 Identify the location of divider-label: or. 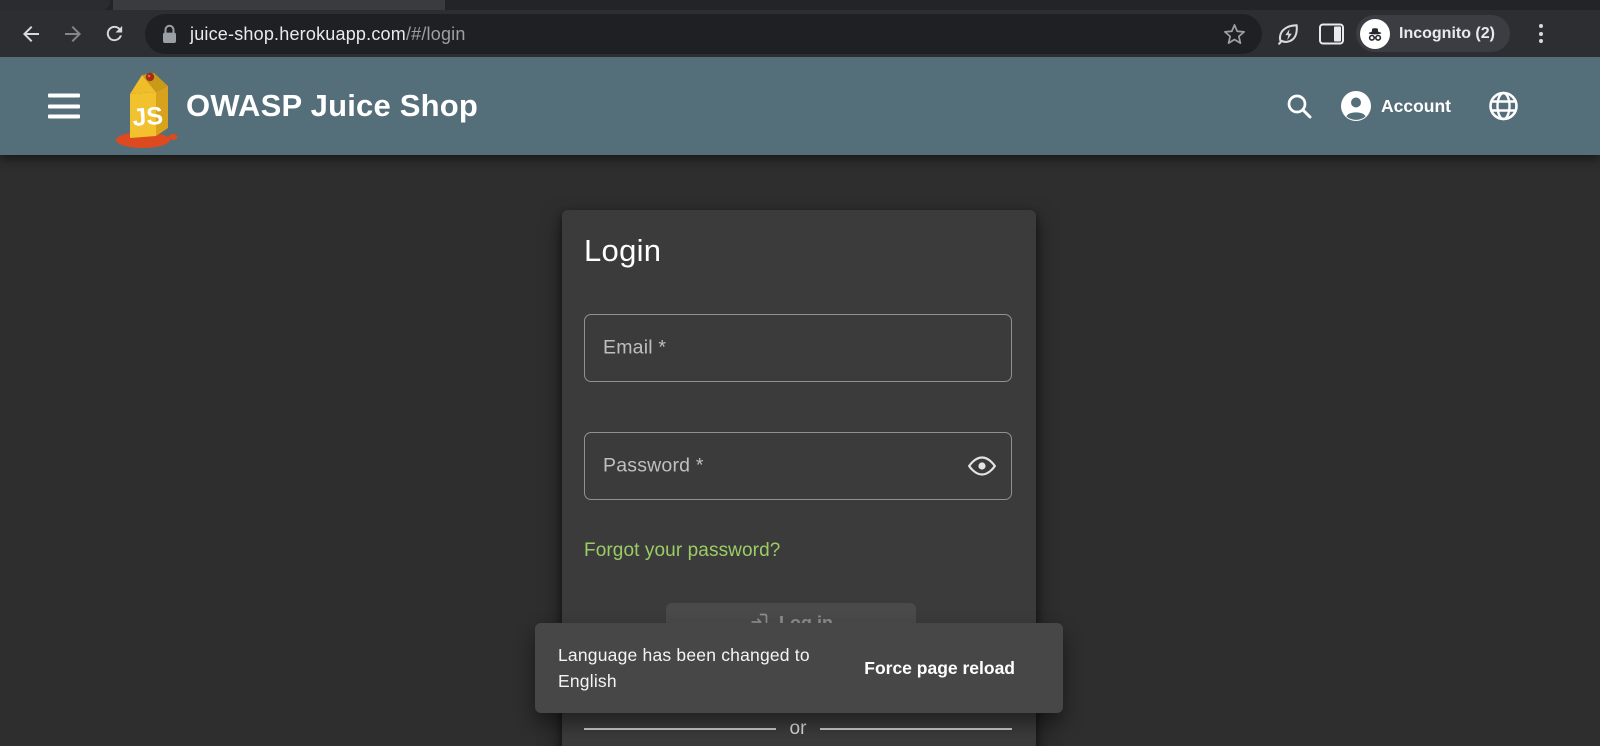
(798, 728).